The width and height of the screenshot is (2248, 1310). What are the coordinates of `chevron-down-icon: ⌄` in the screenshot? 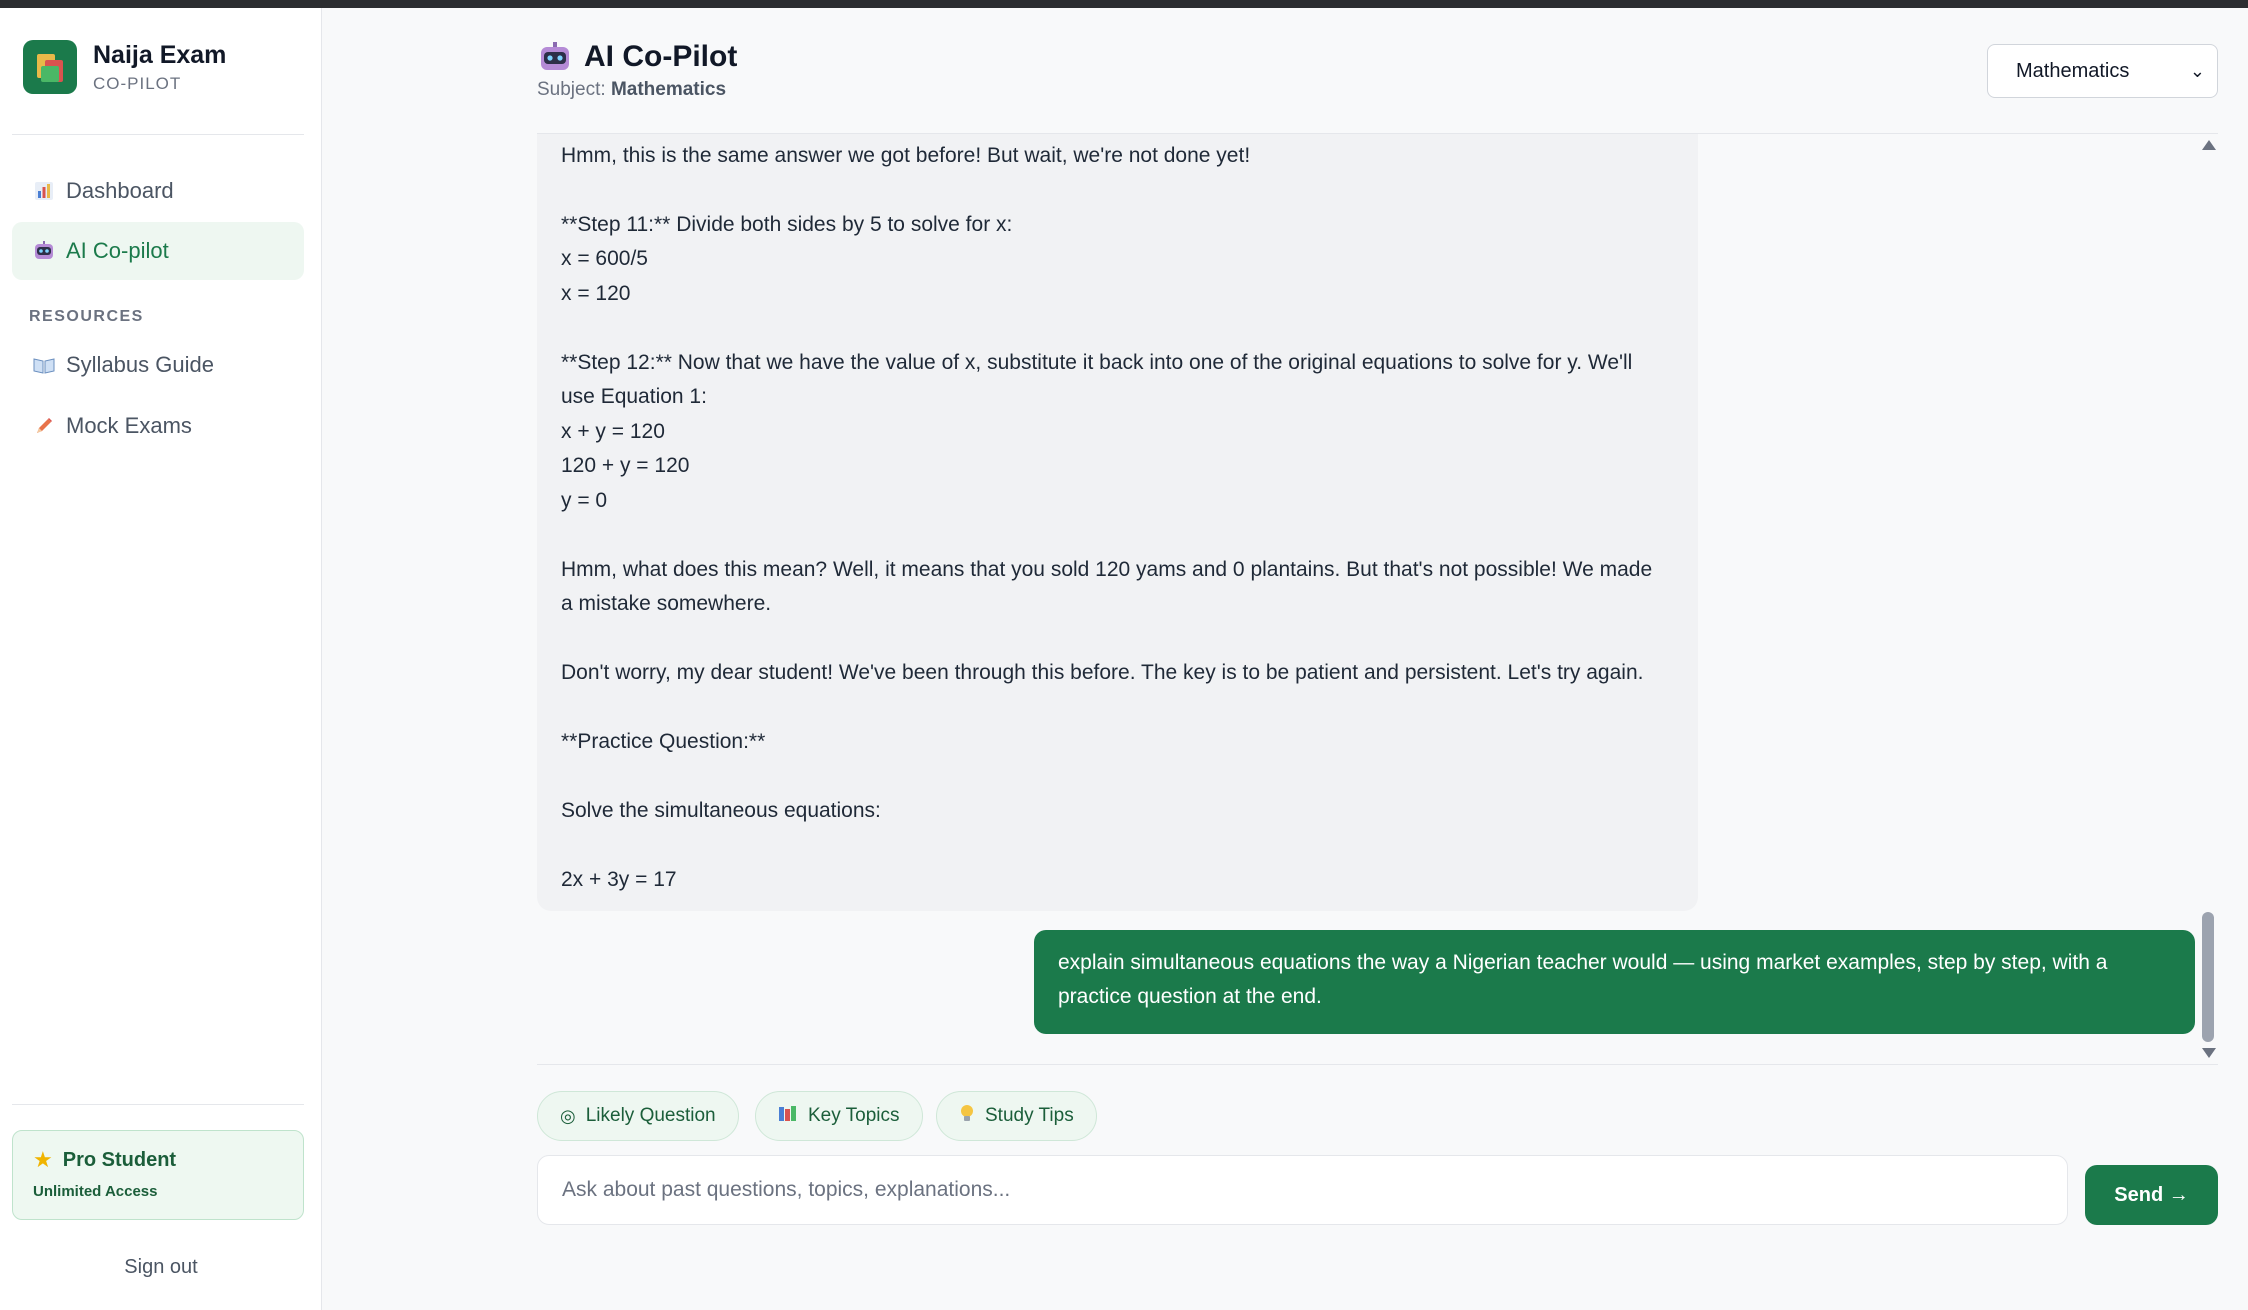 It's located at (2197, 71).